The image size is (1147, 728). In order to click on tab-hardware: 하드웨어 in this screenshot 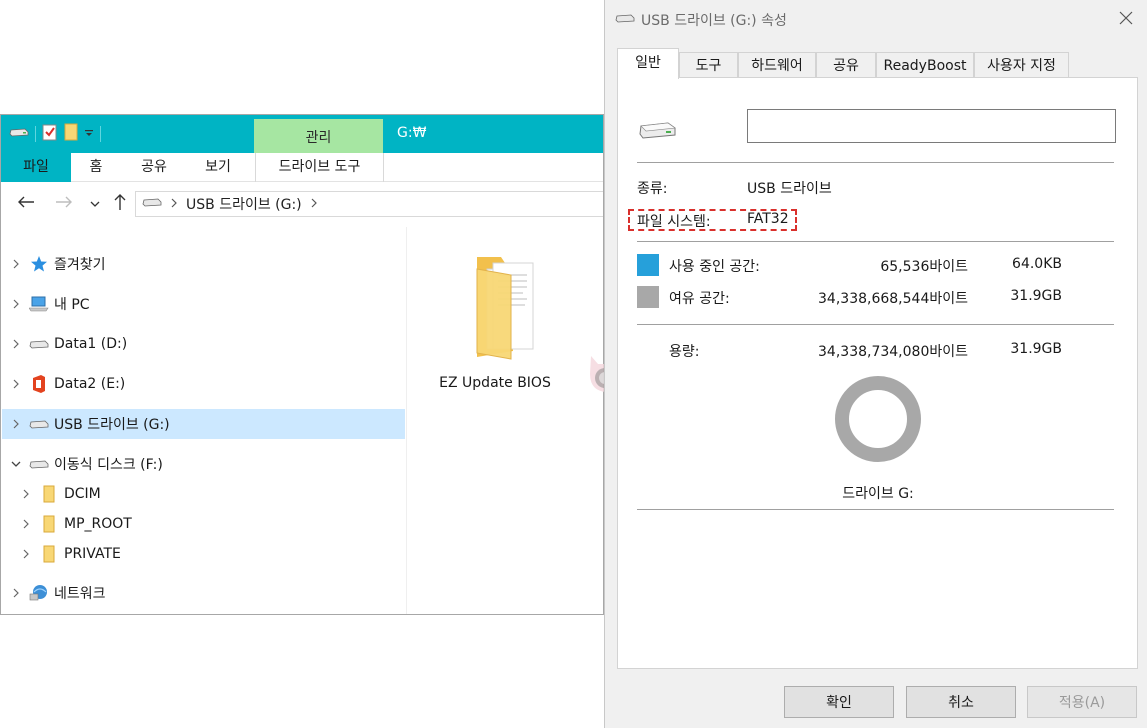, I will do `click(777, 65)`.